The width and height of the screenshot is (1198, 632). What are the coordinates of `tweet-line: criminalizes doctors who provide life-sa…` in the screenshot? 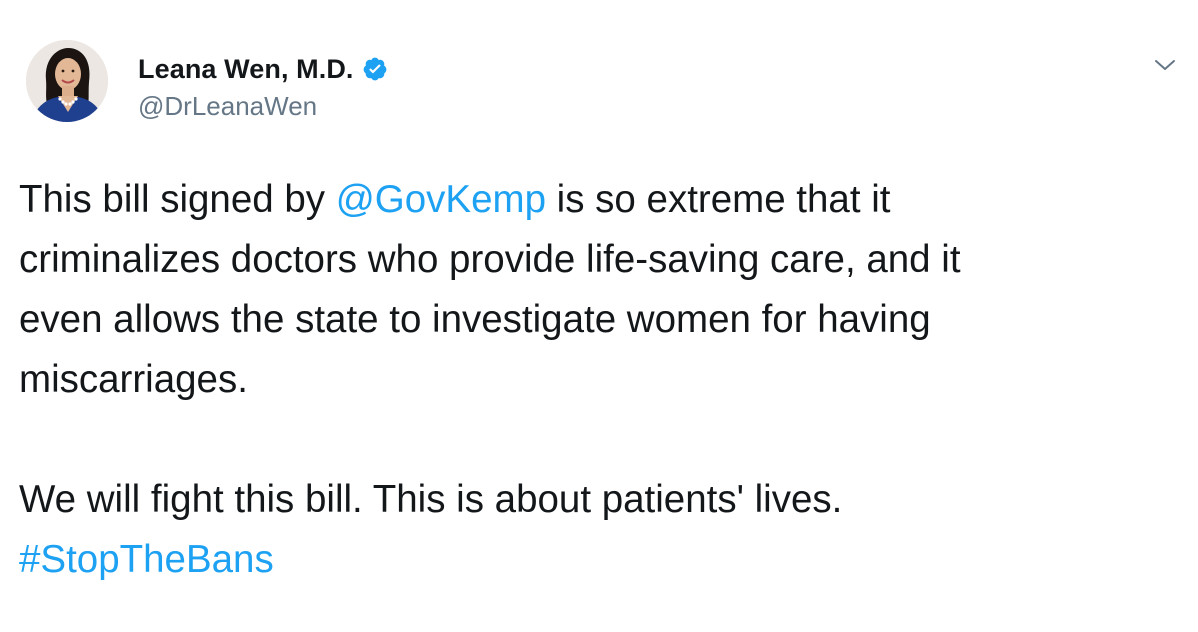 It's located at (490, 259).